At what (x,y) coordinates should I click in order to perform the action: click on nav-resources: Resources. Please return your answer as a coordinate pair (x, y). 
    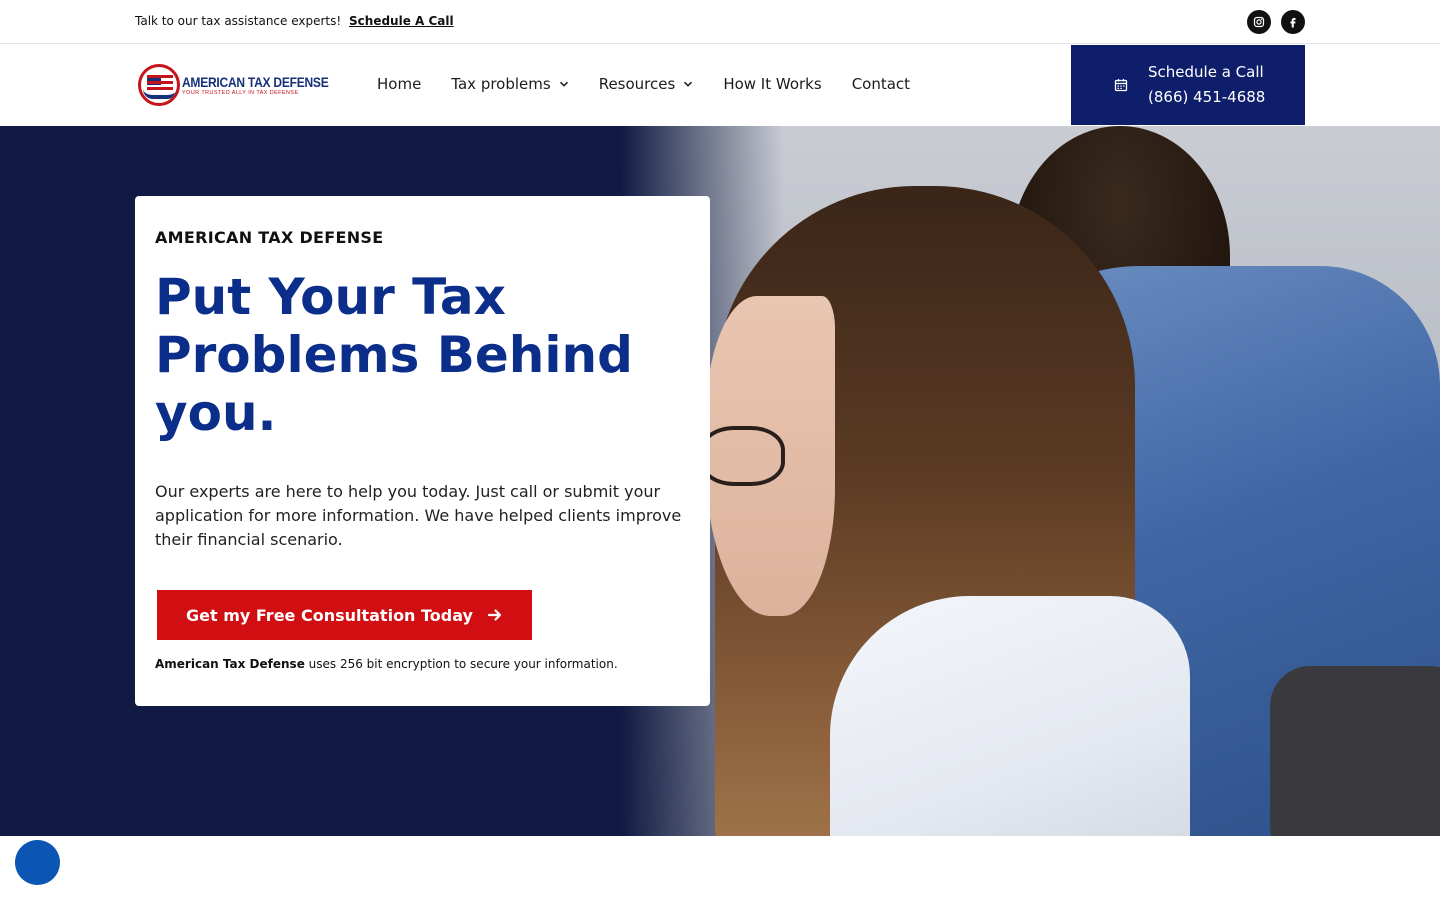
    Looking at the image, I should click on (646, 84).